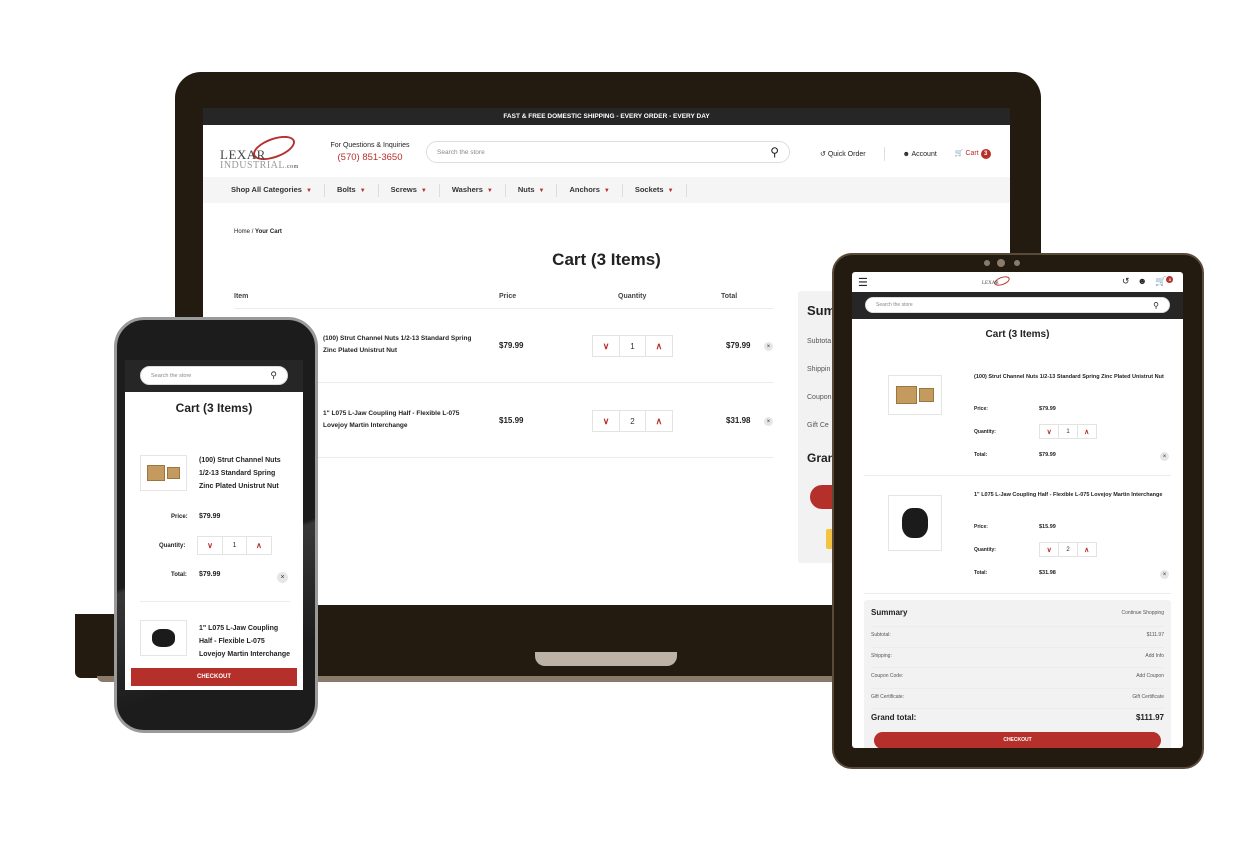 This screenshot has width=1250, height=863. What do you see at coordinates (1149, 717) in the screenshot?
I see `grand-total-value: $111.97` at bounding box center [1149, 717].